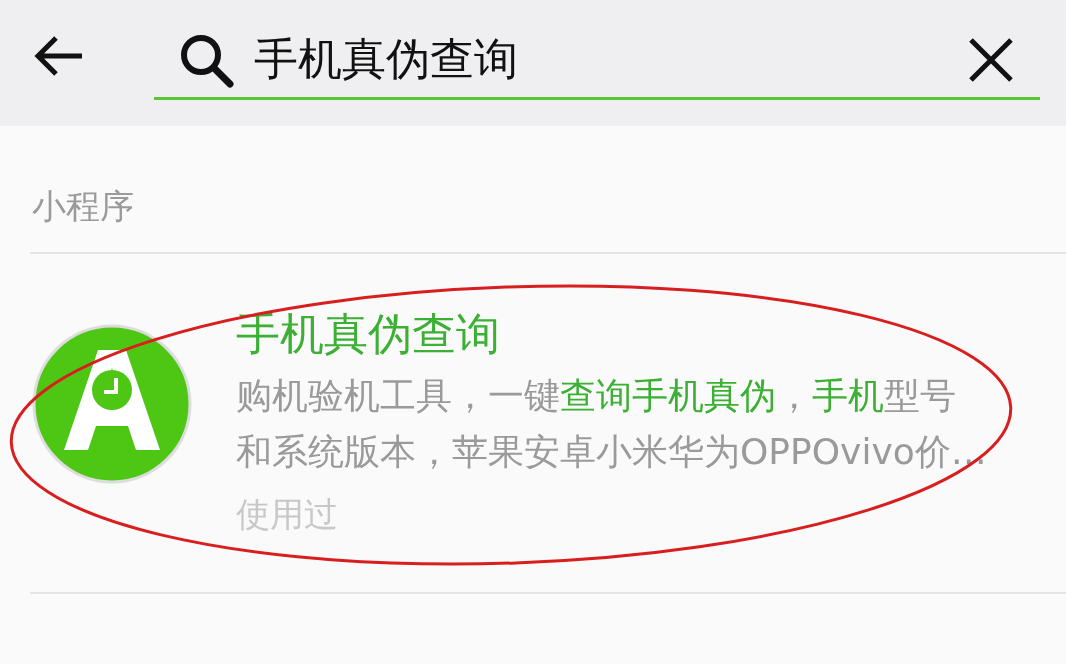 The width and height of the screenshot is (1066, 664). I want to click on result-description: 购机验机工具，一键查询手机真伪，手机型号, so click(596, 396).